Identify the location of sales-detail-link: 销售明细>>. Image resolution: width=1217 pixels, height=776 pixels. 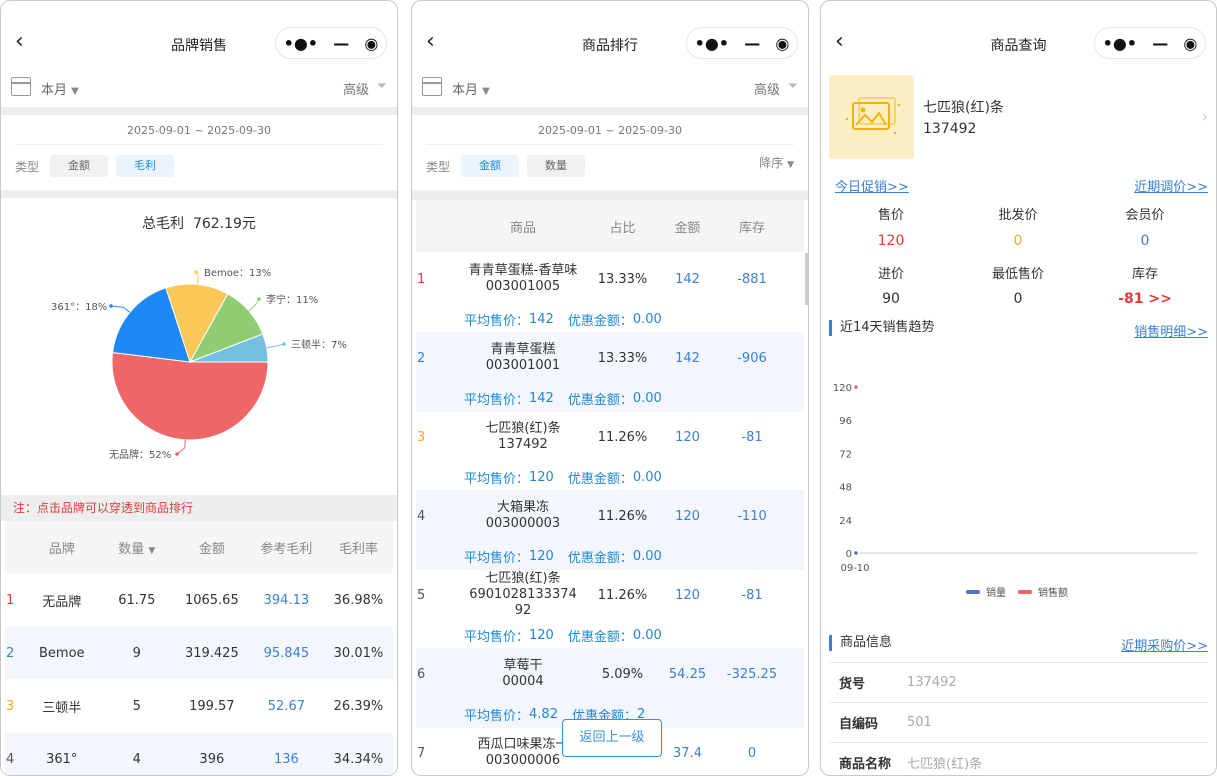
(1171, 330).